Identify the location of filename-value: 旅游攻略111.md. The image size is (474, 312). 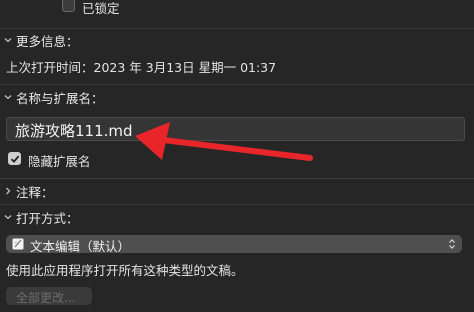
(74, 131).